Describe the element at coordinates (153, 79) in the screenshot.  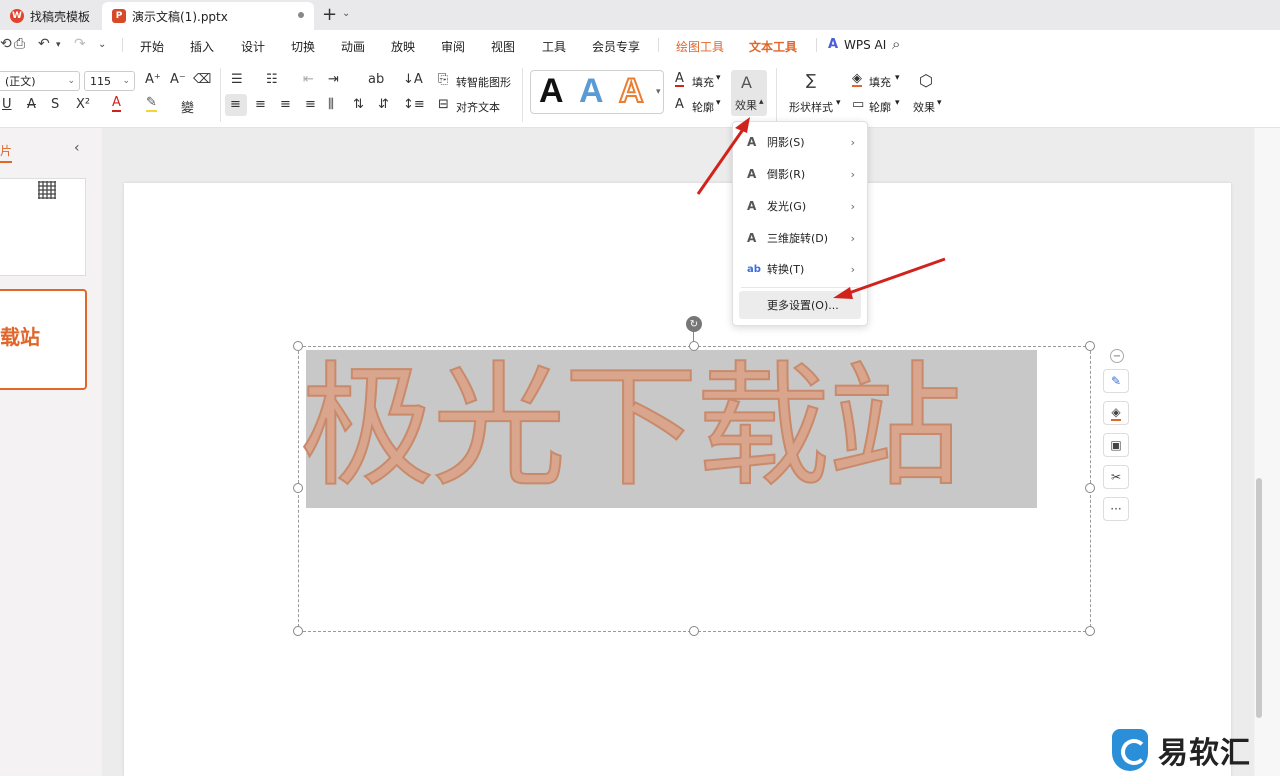
I see `increase-font-icon: A⁺` at that location.